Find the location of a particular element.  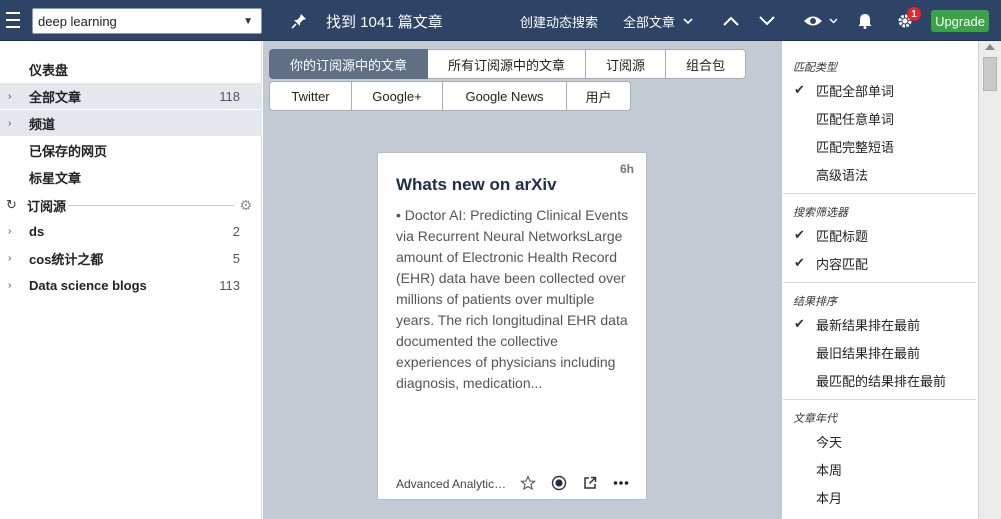

option-label: 最旧结果排在最前 is located at coordinates (868, 353).